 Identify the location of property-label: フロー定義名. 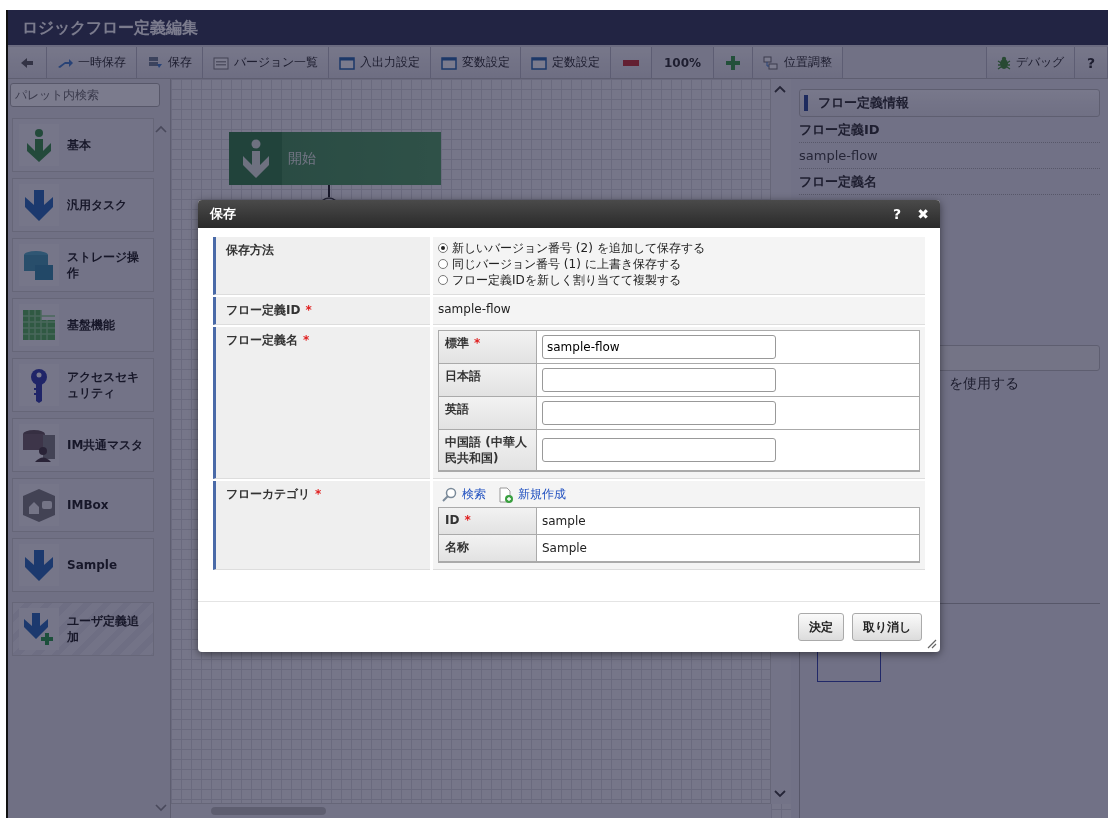
(949, 182).